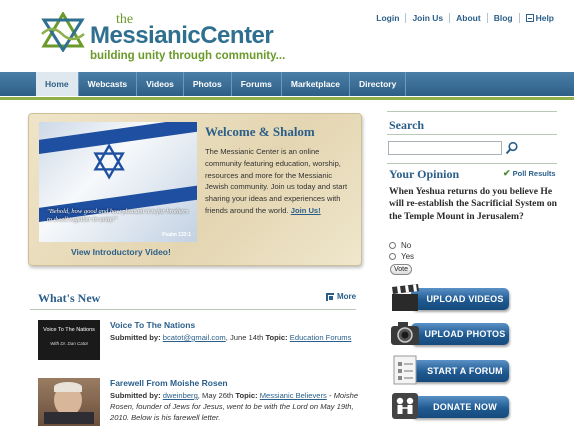 The image size is (574, 426). What do you see at coordinates (152, 325) in the screenshot?
I see `news-title-link: Voice To The Nations` at bounding box center [152, 325].